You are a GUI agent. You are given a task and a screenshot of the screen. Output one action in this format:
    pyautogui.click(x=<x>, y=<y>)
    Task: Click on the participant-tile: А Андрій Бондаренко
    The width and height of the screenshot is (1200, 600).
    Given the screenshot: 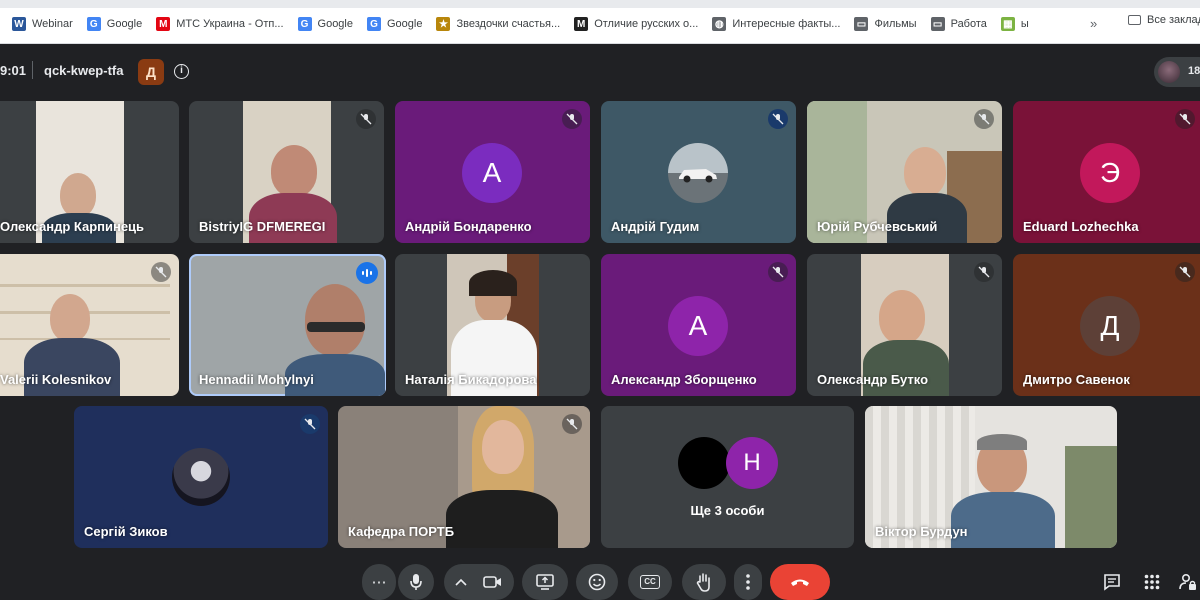 What is the action you would take?
    pyautogui.click(x=492, y=172)
    